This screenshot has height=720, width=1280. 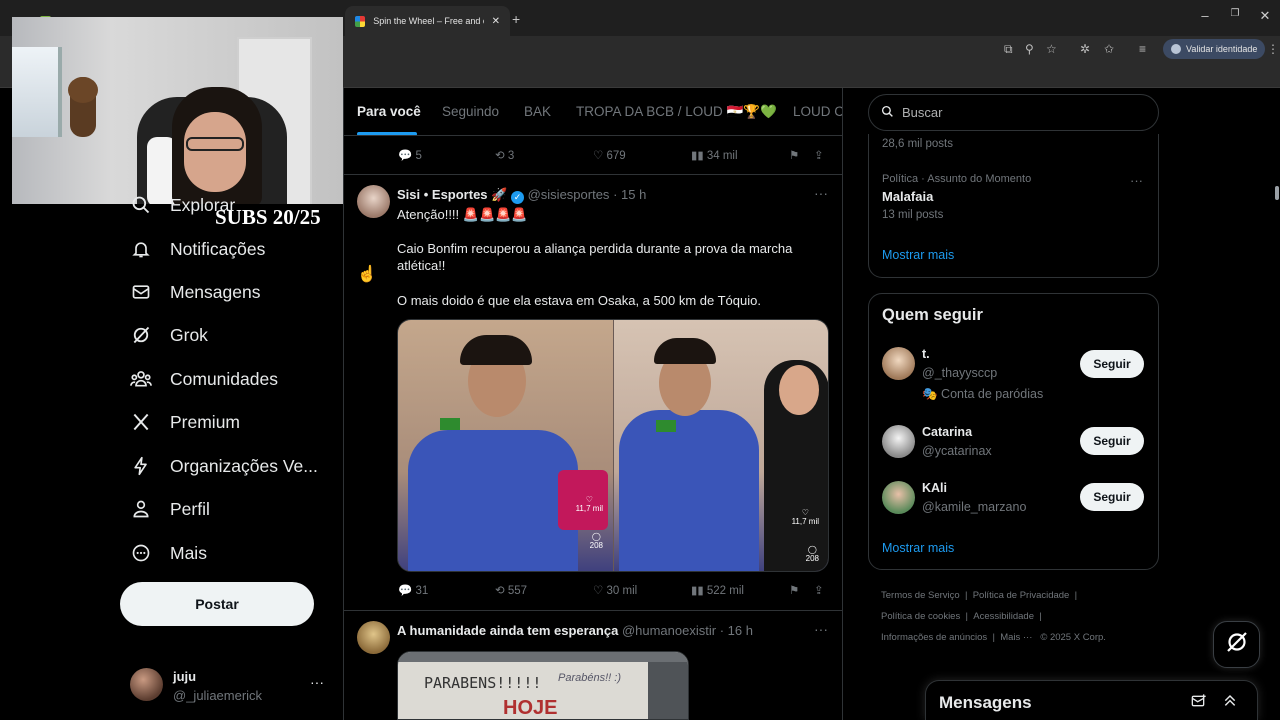 I want to click on zoom-icon: ⚲, so click(x=1029, y=49).